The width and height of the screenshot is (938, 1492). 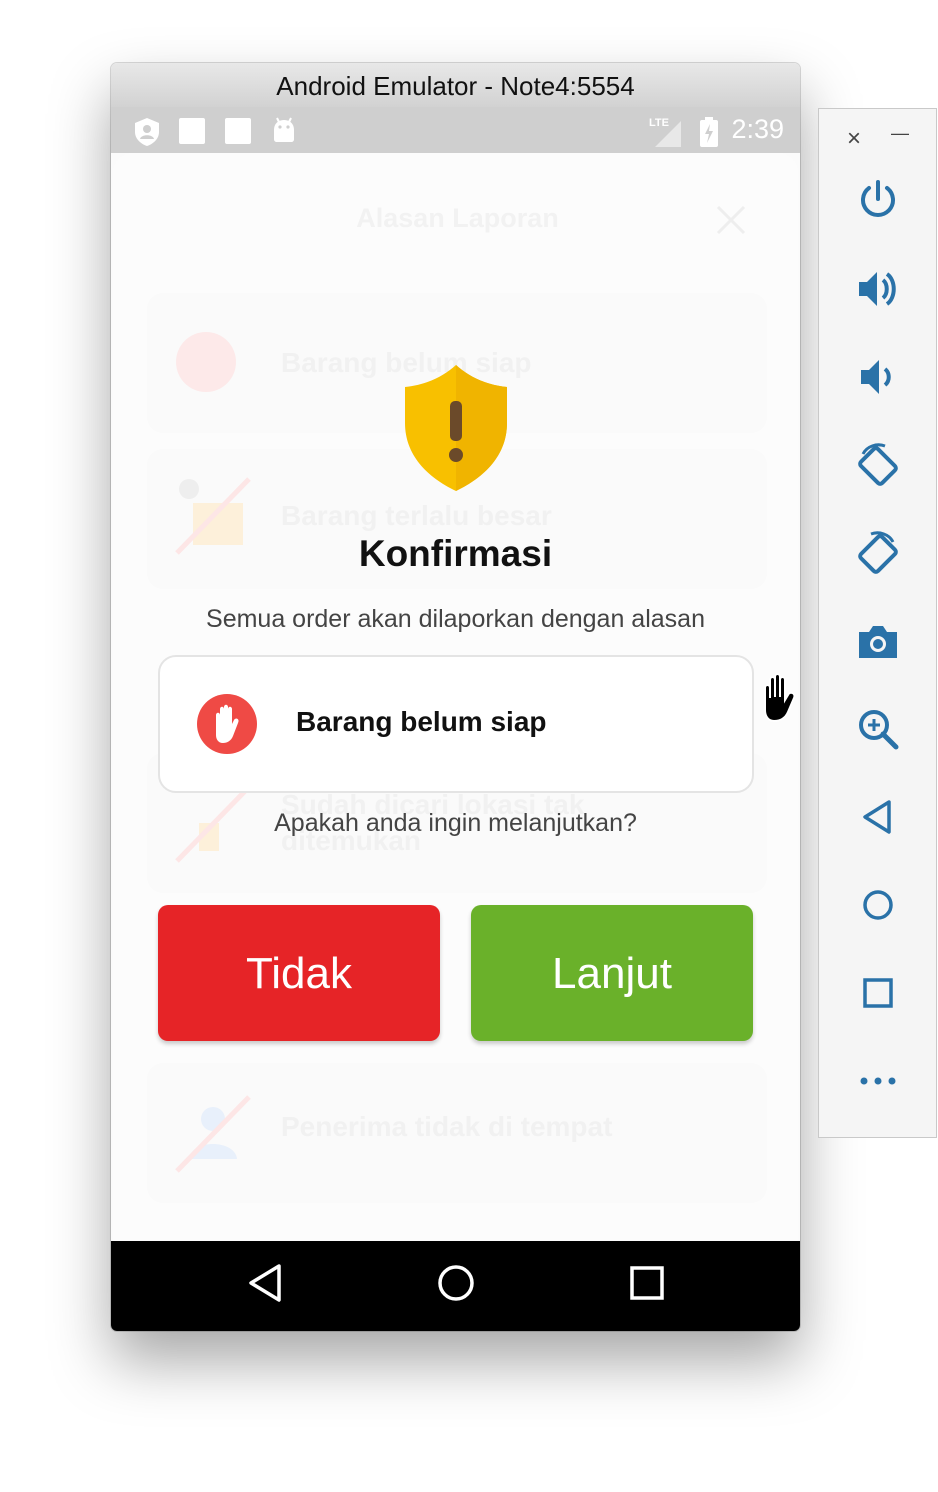 What do you see at coordinates (900, 133) in the screenshot?
I see `toolbar-minimize-button: —` at bounding box center [900, 133].